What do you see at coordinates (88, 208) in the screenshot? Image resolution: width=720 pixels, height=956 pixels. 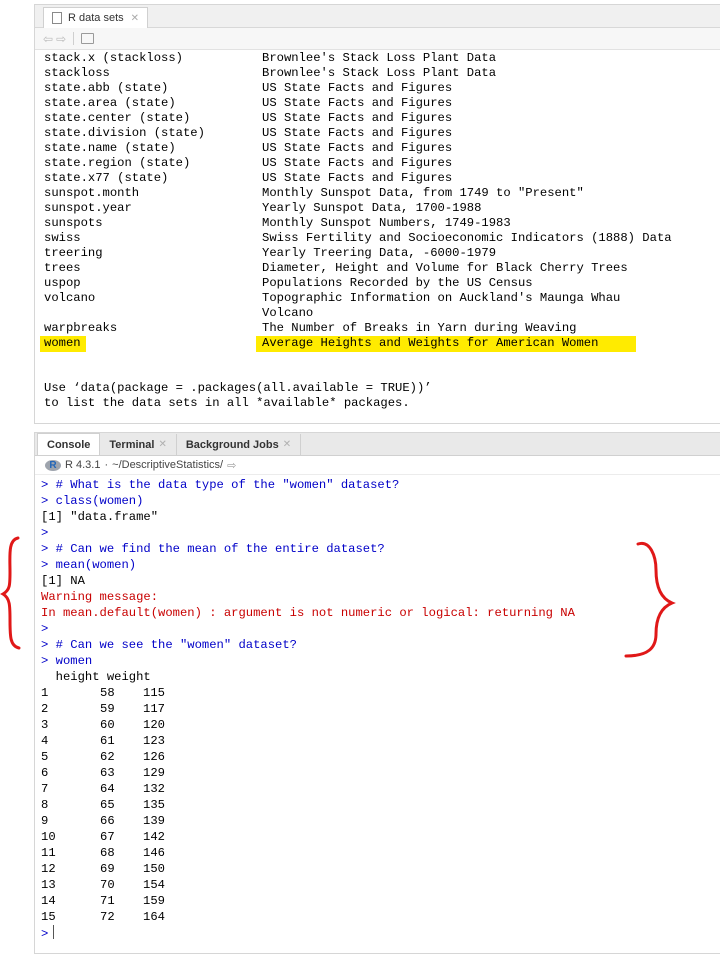 I see `dataset-name: sunspot.year` at bounding box center [88, 208].